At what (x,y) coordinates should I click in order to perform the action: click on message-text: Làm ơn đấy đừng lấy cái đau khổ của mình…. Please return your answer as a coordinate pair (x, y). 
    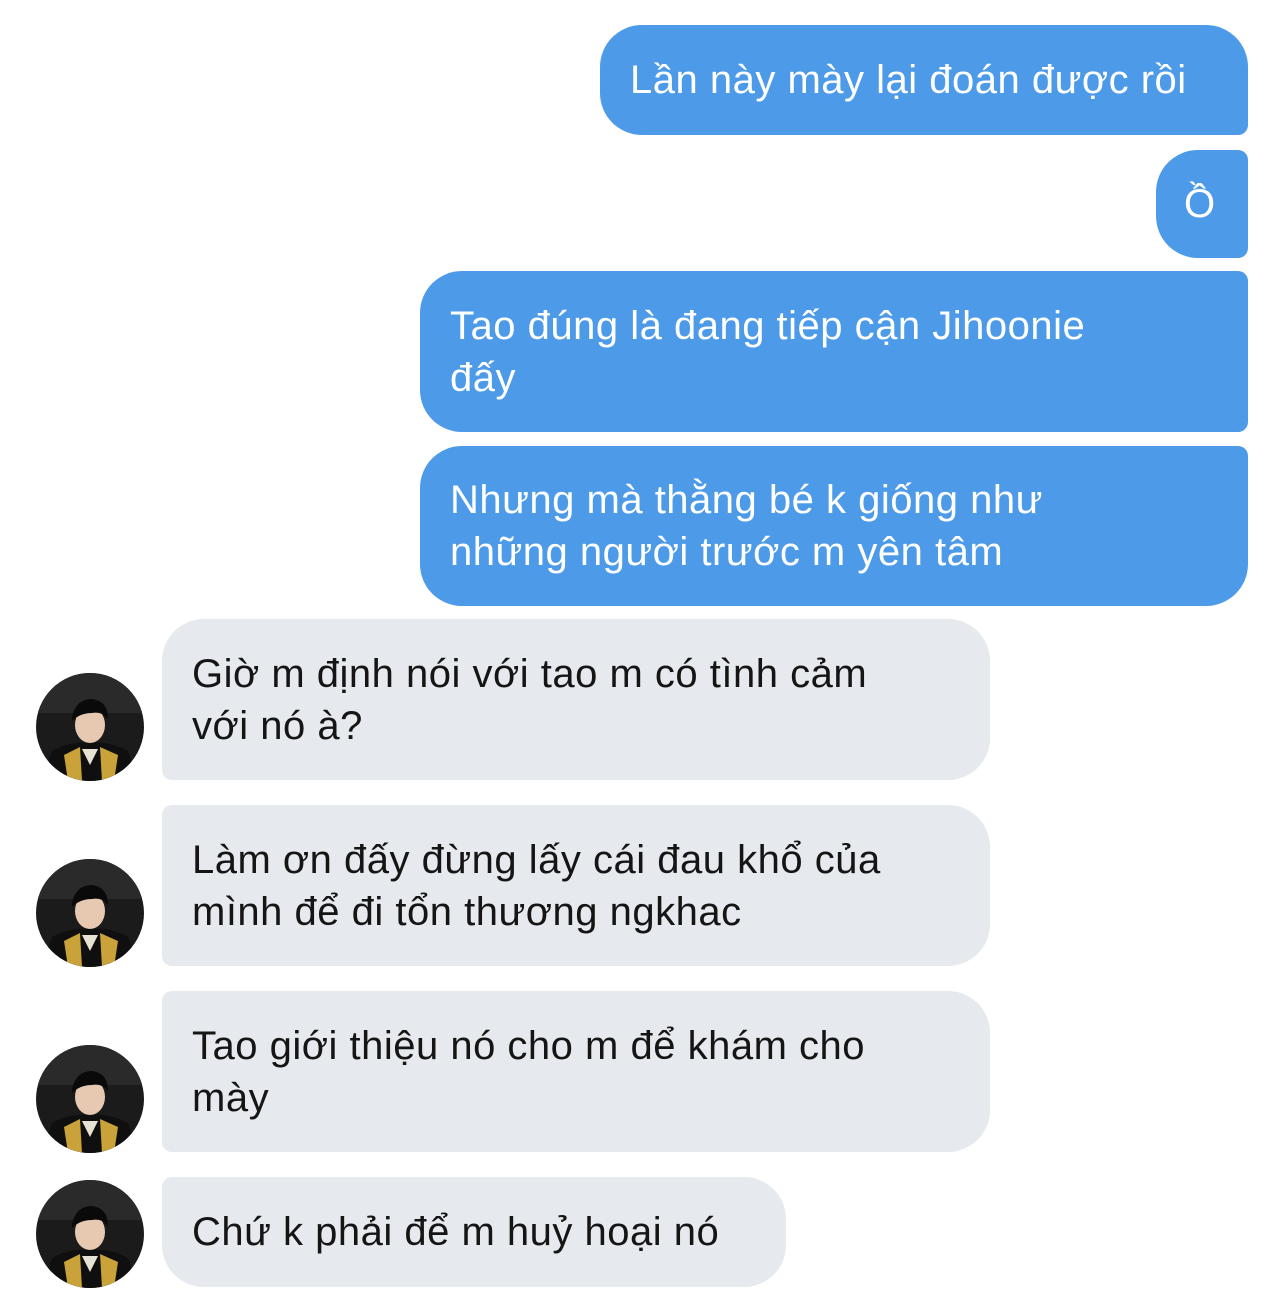
    Looking at the image, I should click on (536, 885).